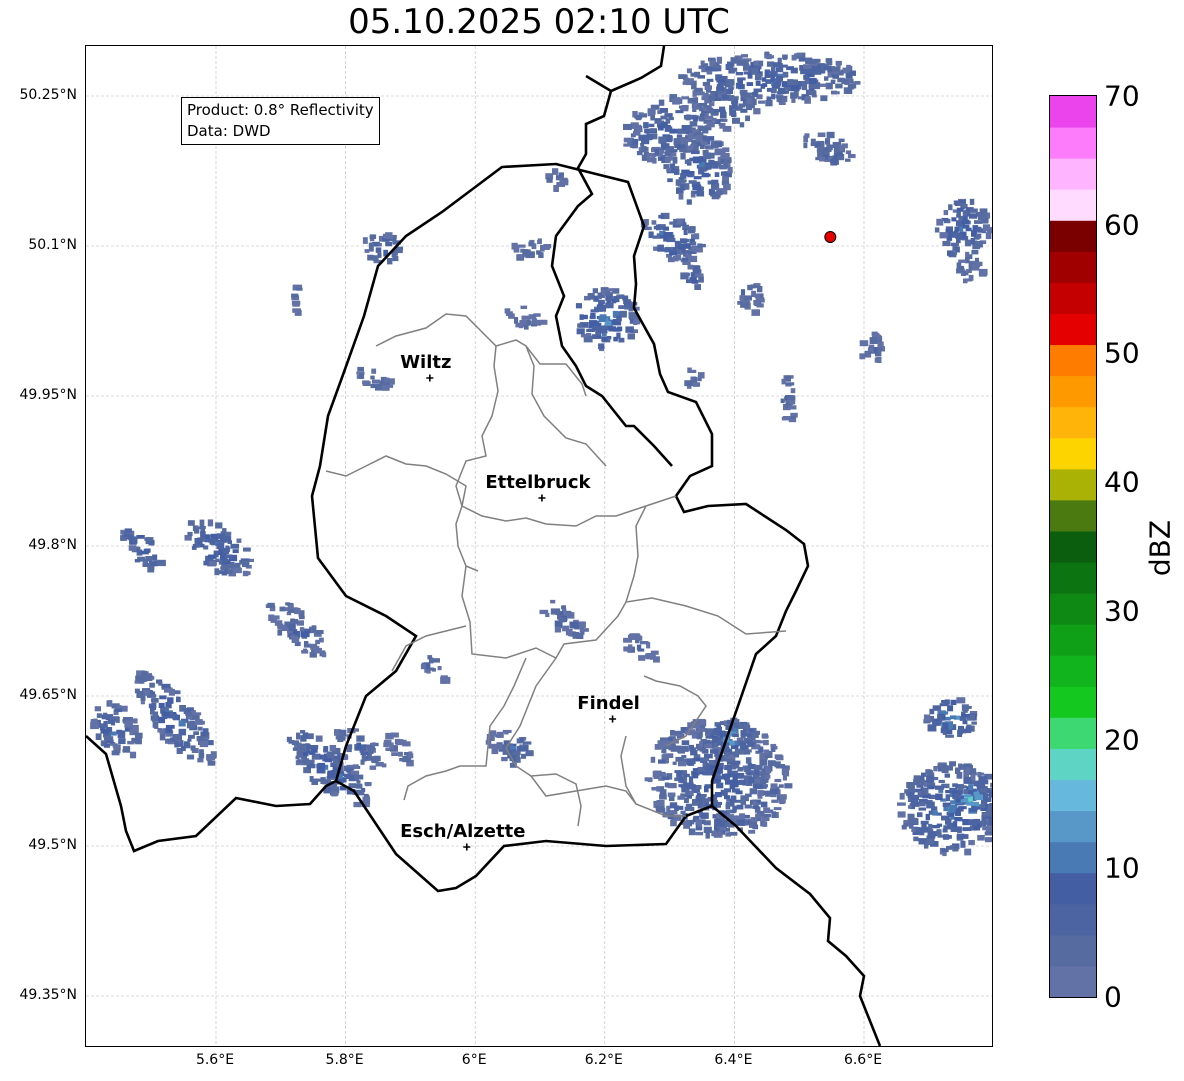 The image size is (1184, 1081). I want to click on product-label: Product: 0.8° Reflectivity, so click(280, 110).